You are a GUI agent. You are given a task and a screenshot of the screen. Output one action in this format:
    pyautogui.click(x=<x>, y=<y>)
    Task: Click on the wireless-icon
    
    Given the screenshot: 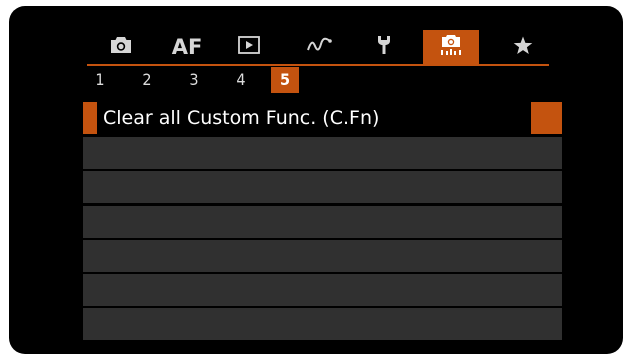 What is the action you would take?
    pyautogui.click(x=319, y=47)
    